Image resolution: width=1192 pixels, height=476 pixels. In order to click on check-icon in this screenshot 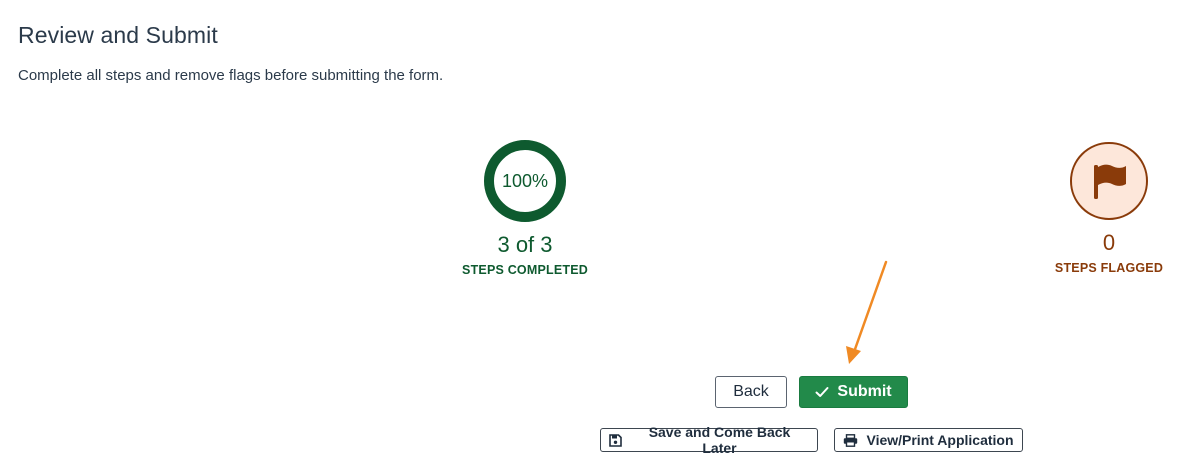, I will do `click(822, 392)`.